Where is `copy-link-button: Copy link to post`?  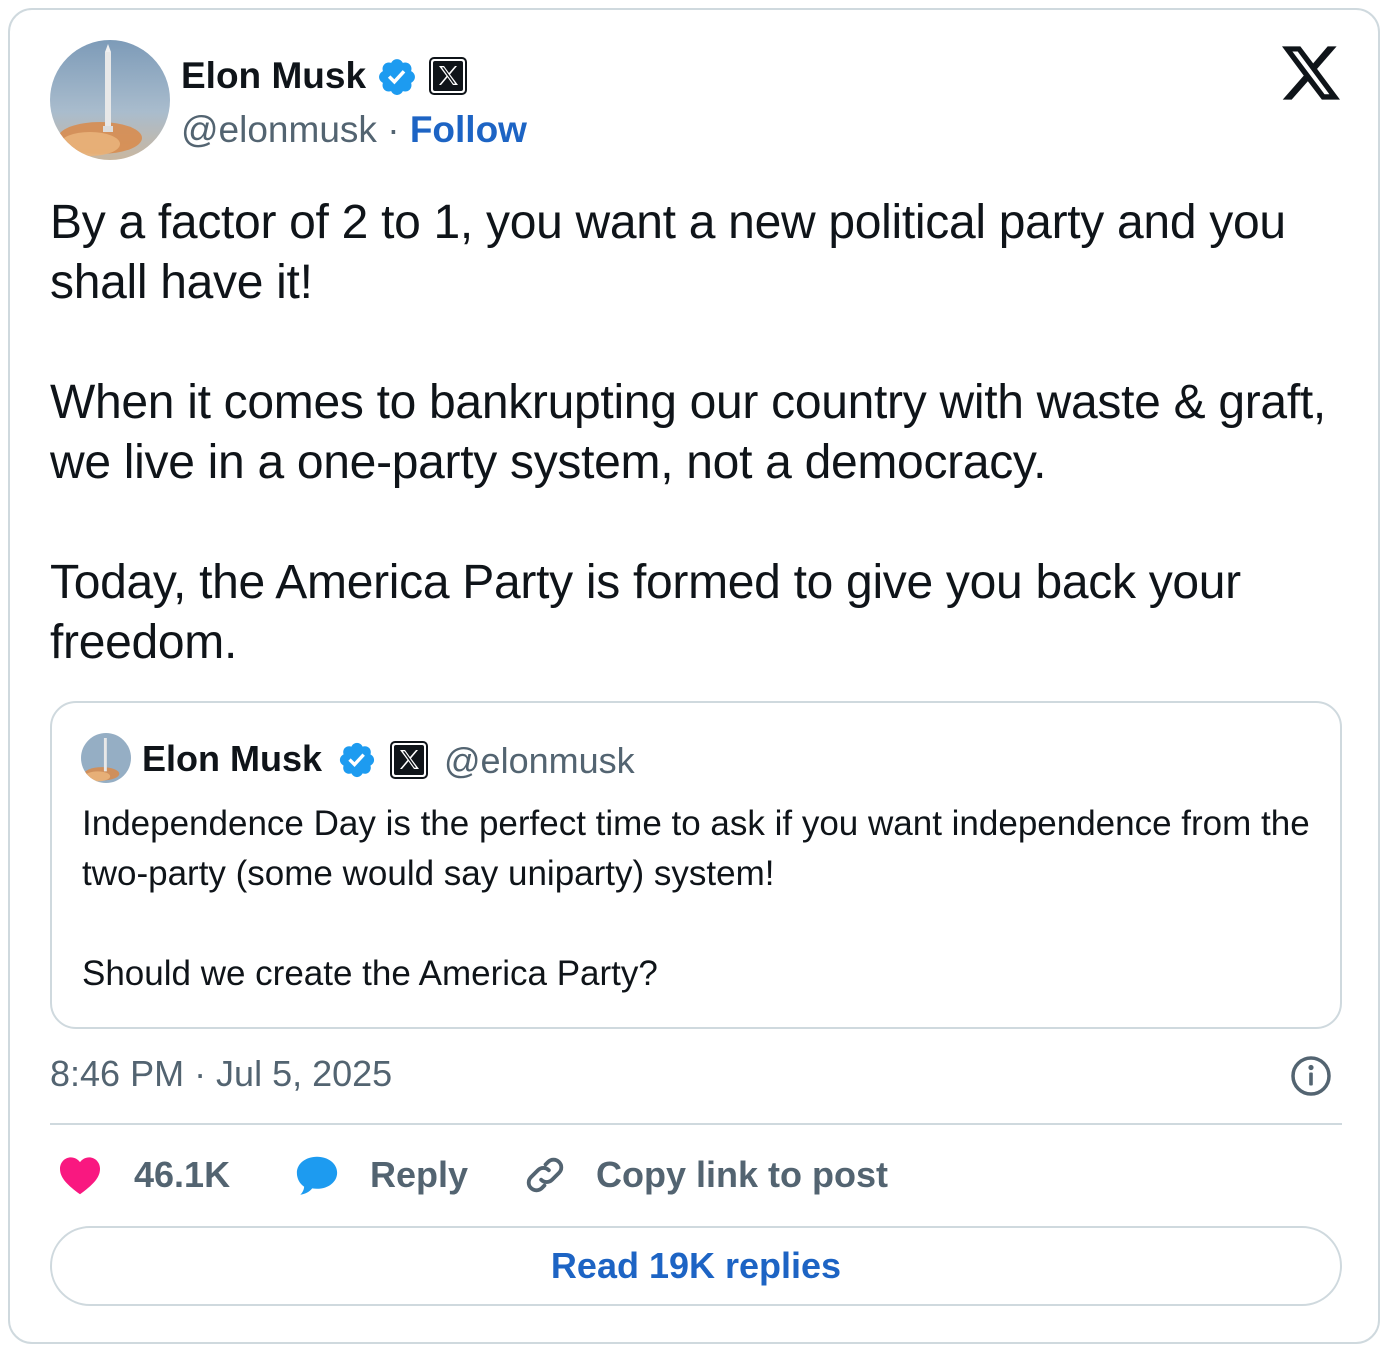
copy-link-button: Copy link to post is located at coordinates (705, 1175).